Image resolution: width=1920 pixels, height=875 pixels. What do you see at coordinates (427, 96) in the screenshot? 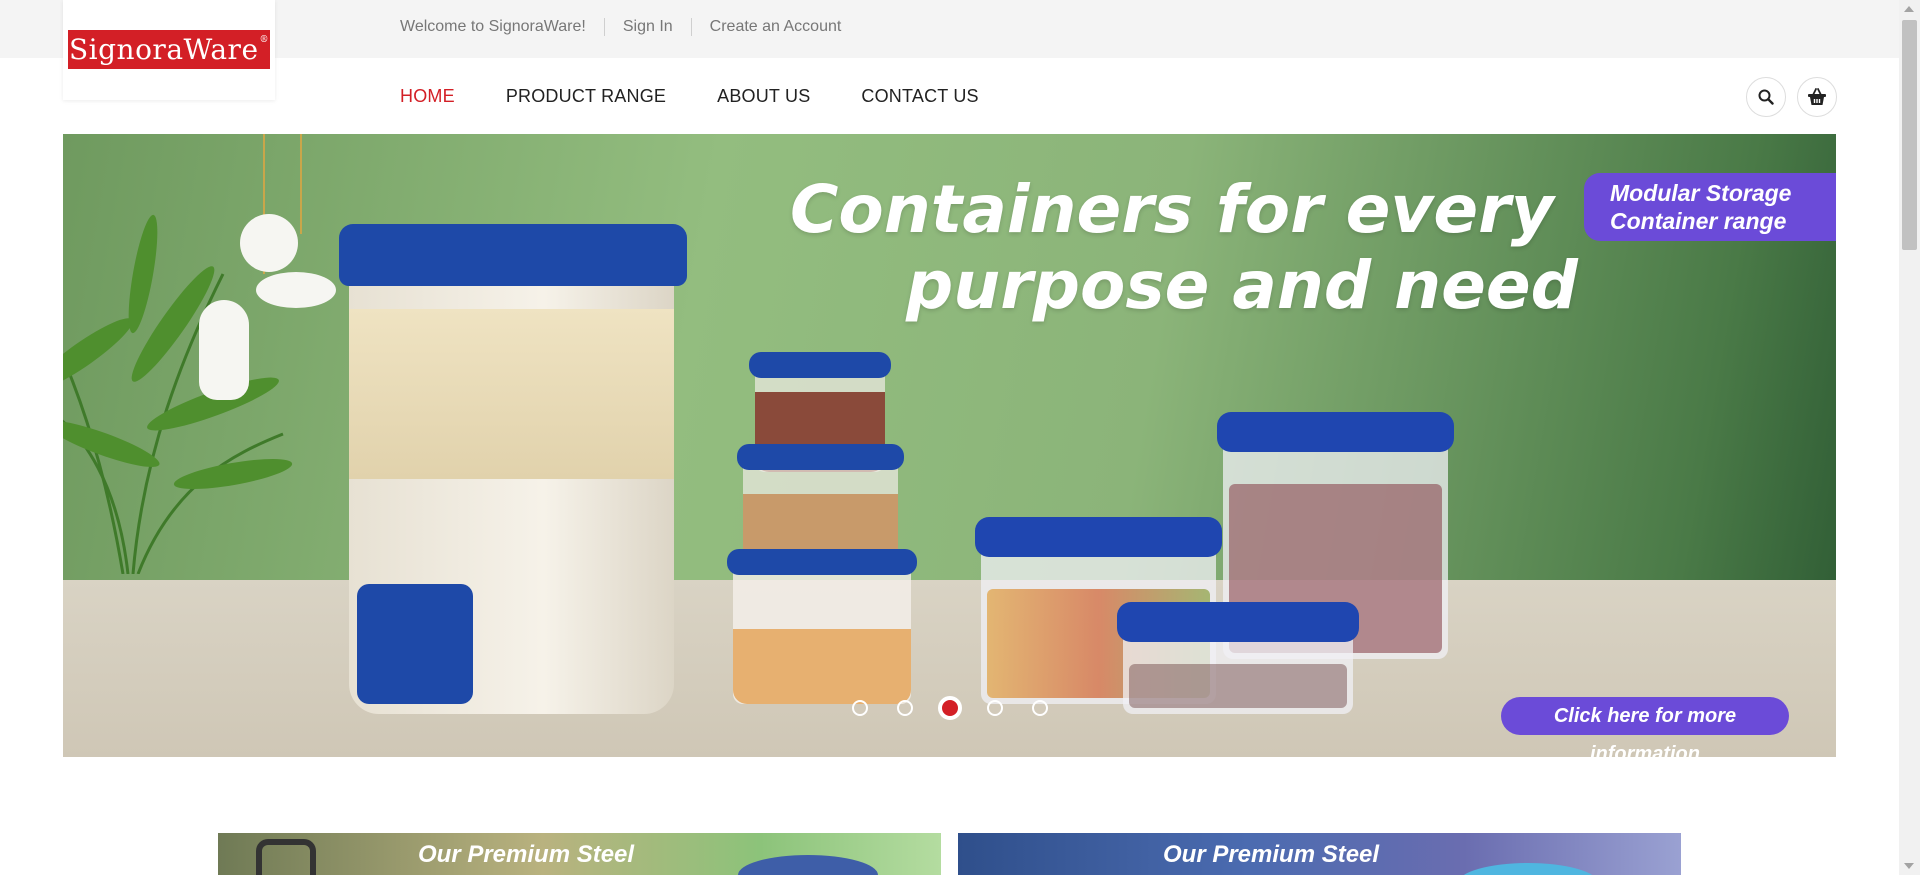
I see `nav-item-home: HOME` at bounding box center [427, 96].